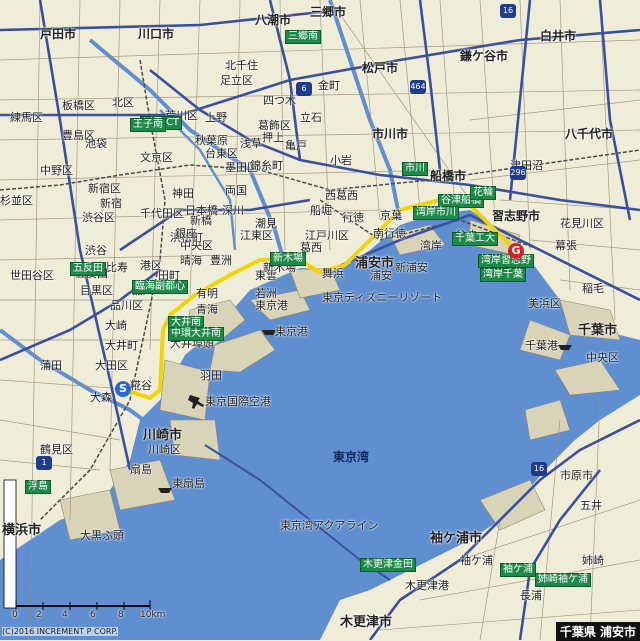 Image resolution: width=640 pixels, height=641 pixels. I want to click on label-fukagawa: 深川, so click(233, 210).